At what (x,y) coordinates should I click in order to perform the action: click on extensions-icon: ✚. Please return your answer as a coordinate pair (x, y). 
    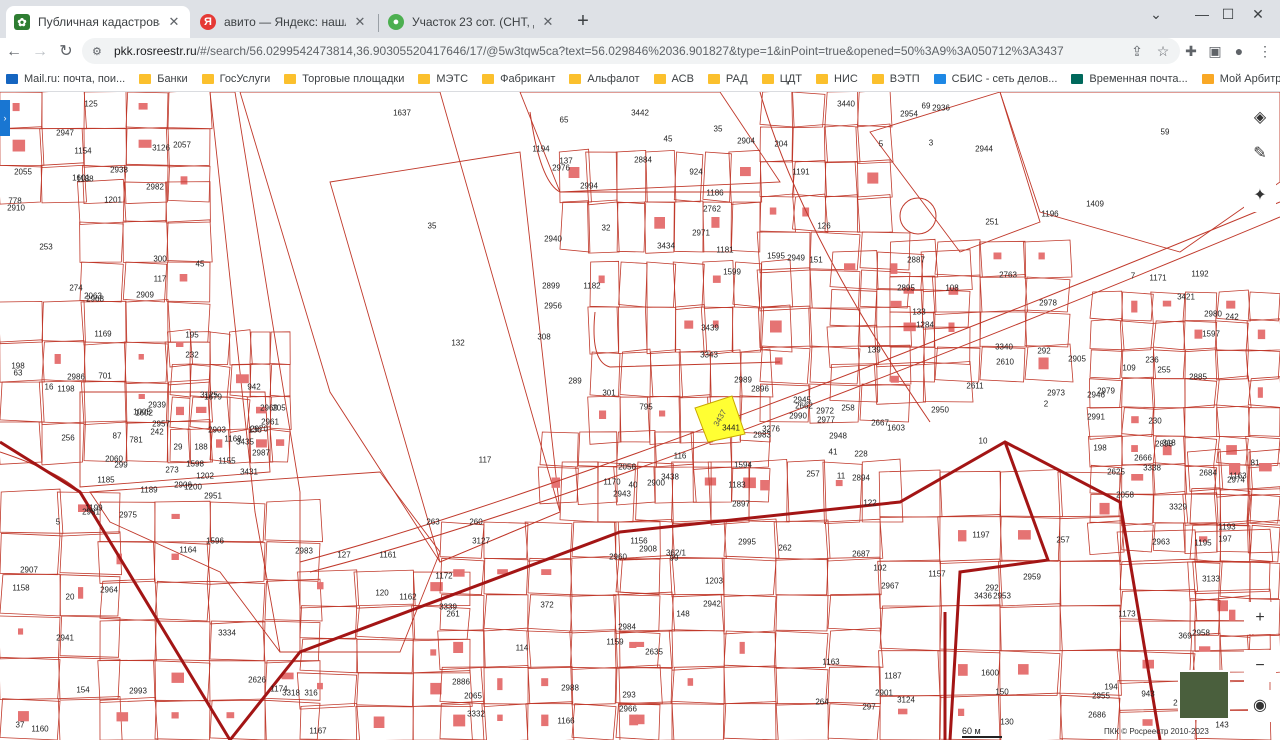
    Looking at the image, I should click on (1191, 51).